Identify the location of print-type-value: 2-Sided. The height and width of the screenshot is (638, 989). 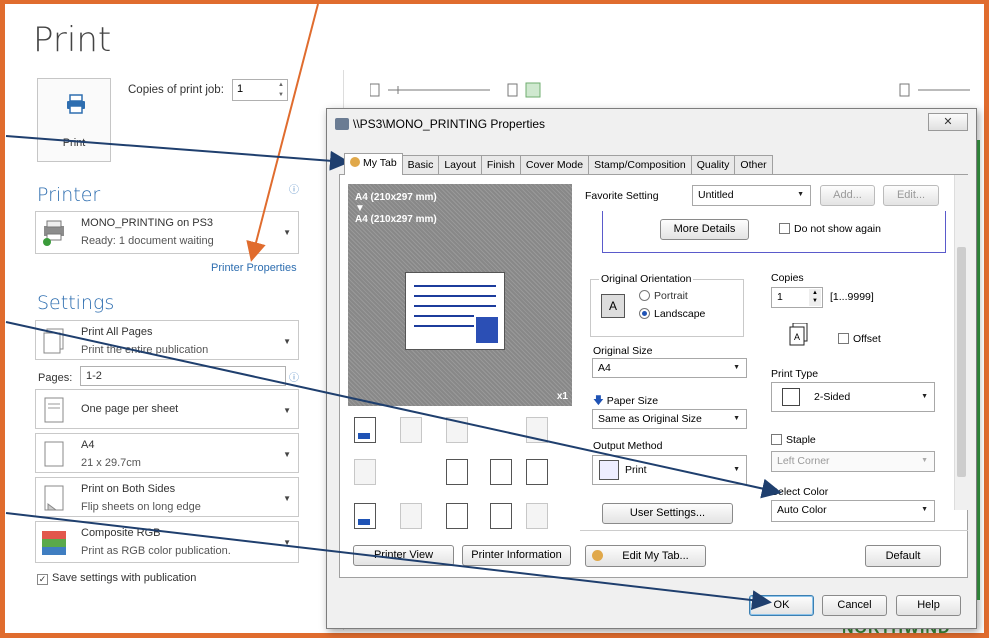
(832, 397).